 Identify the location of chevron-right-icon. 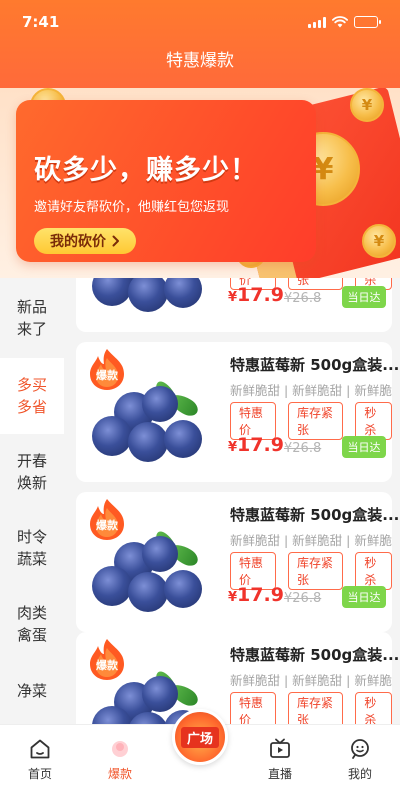
(115, 241).